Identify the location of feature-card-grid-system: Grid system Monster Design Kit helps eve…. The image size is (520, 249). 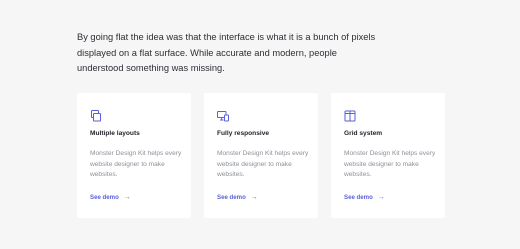
(388, 155).